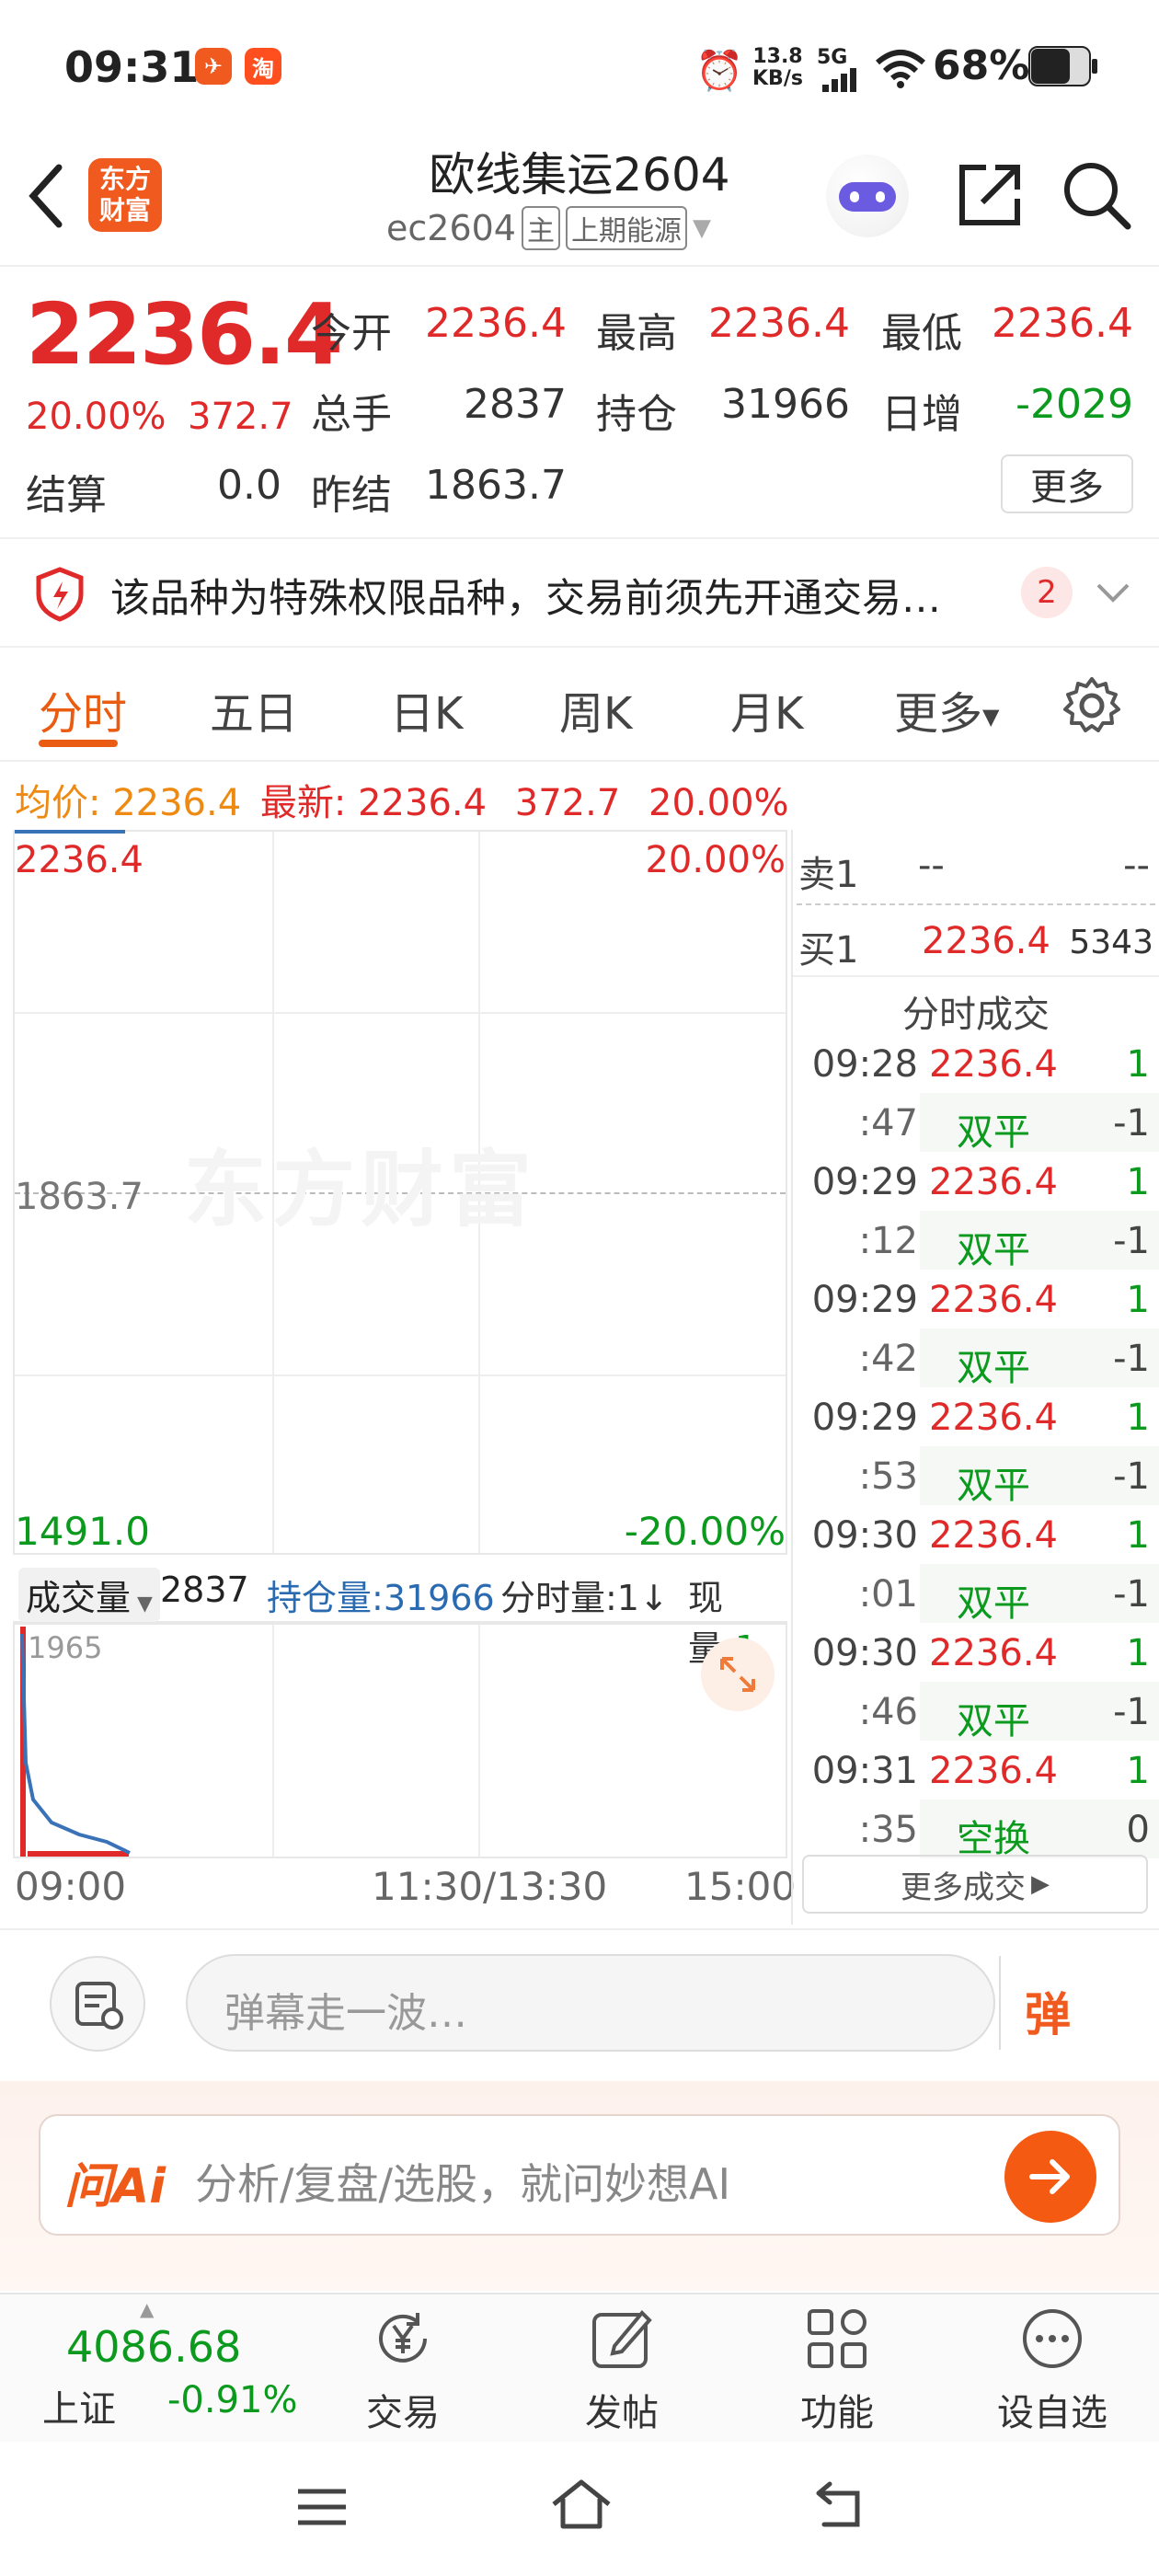 The width and height of the screenshot is (1159, 2576). What do you see at coordinates (322, 2507) in the screenshot?
I see `menu-icon` at bounding box center [322, 2507].